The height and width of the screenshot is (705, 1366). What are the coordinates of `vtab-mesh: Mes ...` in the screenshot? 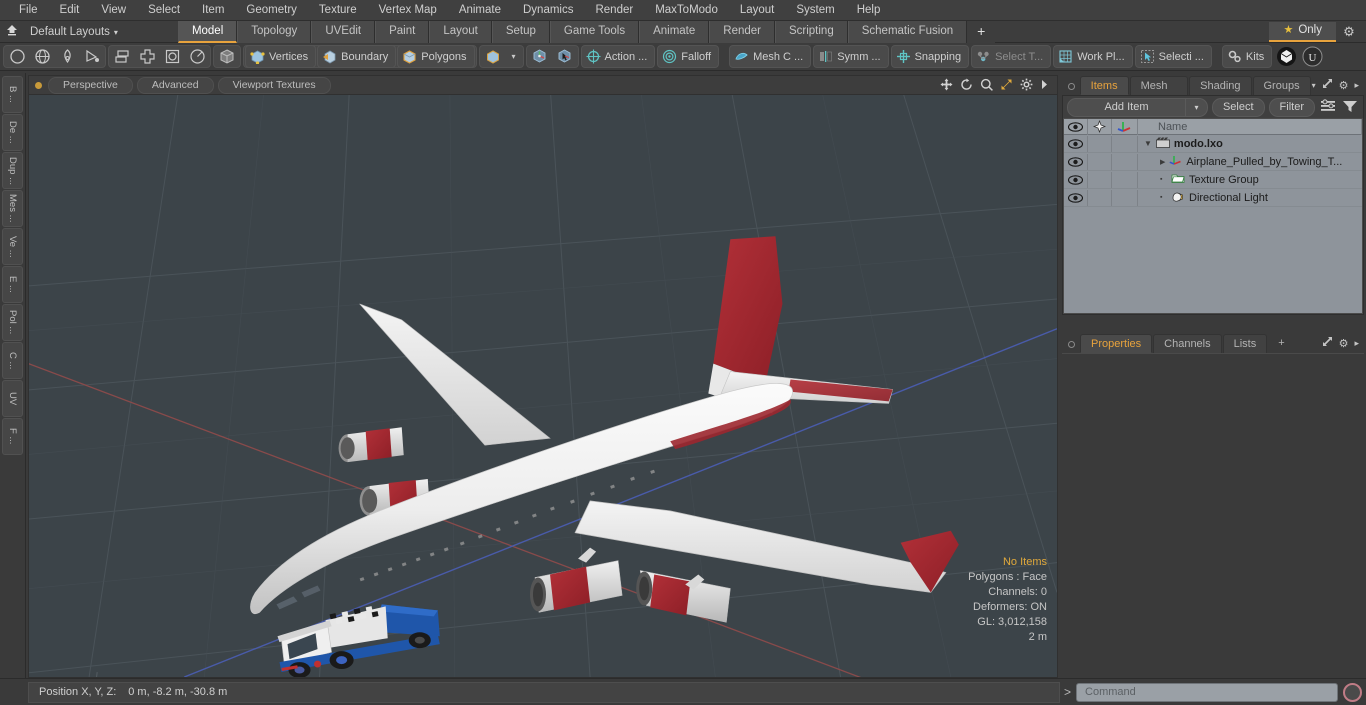 It's located at (12, 208).